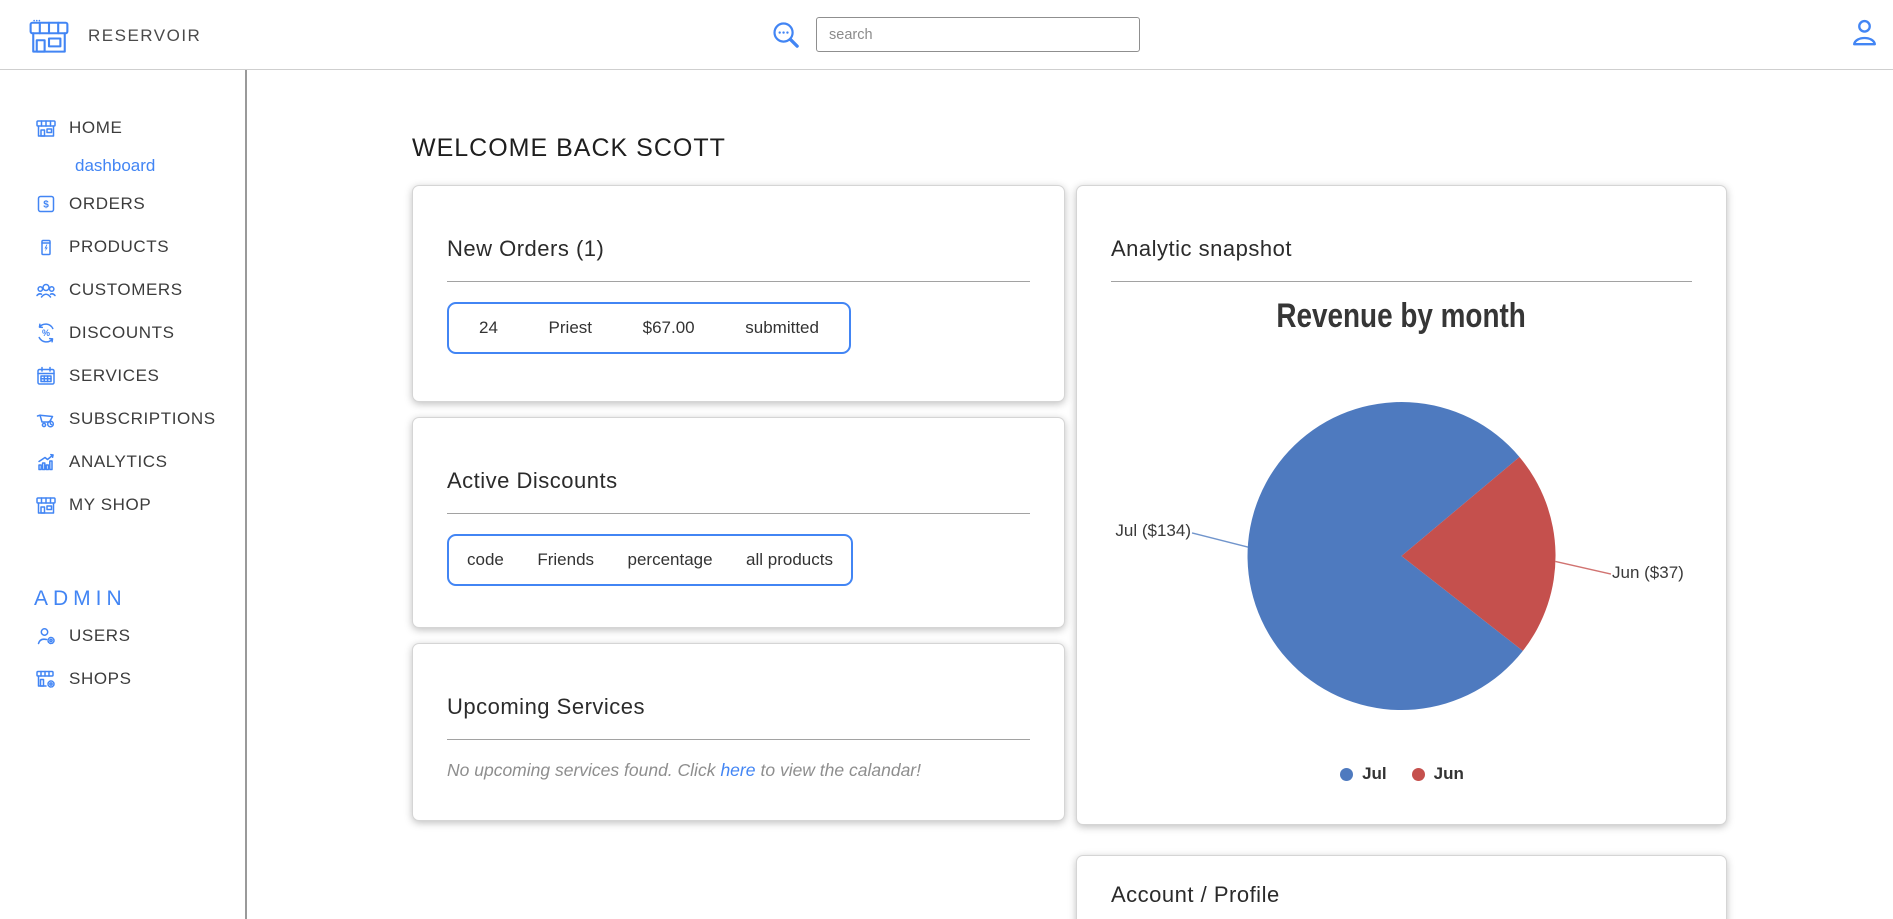 Image resolution: width=1893 pixels, height=919 pixels. Describe the element at coordinates (49, 35) in the screenshot. I see `storefront-logo-icon` at that location.